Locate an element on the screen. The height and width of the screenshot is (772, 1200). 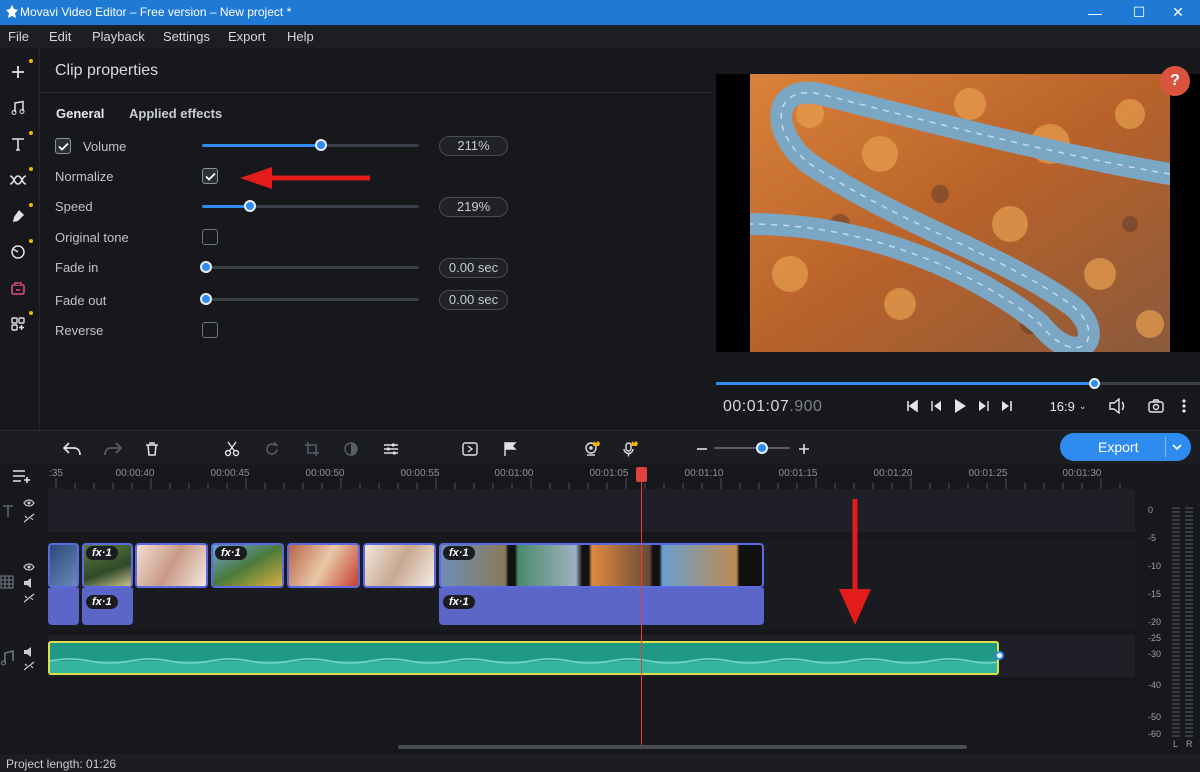
webcam-record-button is located at coordinates (592, 449).